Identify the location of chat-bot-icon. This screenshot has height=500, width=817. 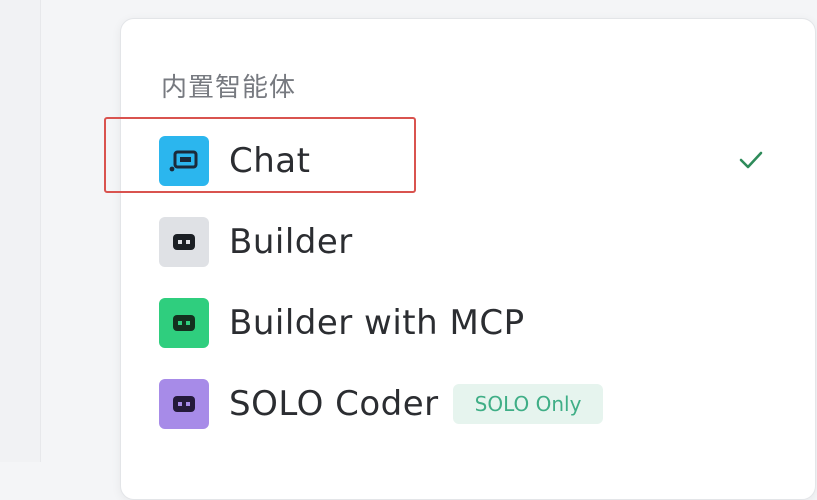
(184, 161).